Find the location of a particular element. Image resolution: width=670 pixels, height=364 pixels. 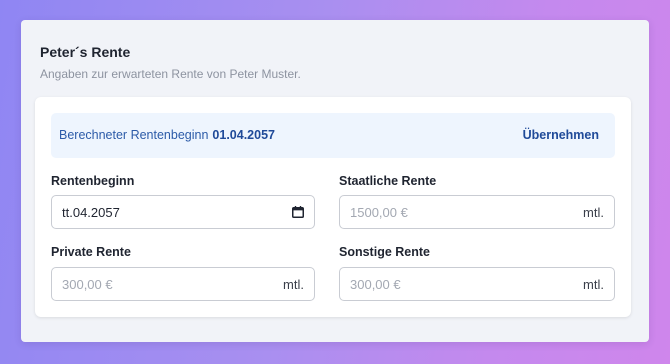

private-rente-suffix: mtl. is located at coordinates (293, 284).